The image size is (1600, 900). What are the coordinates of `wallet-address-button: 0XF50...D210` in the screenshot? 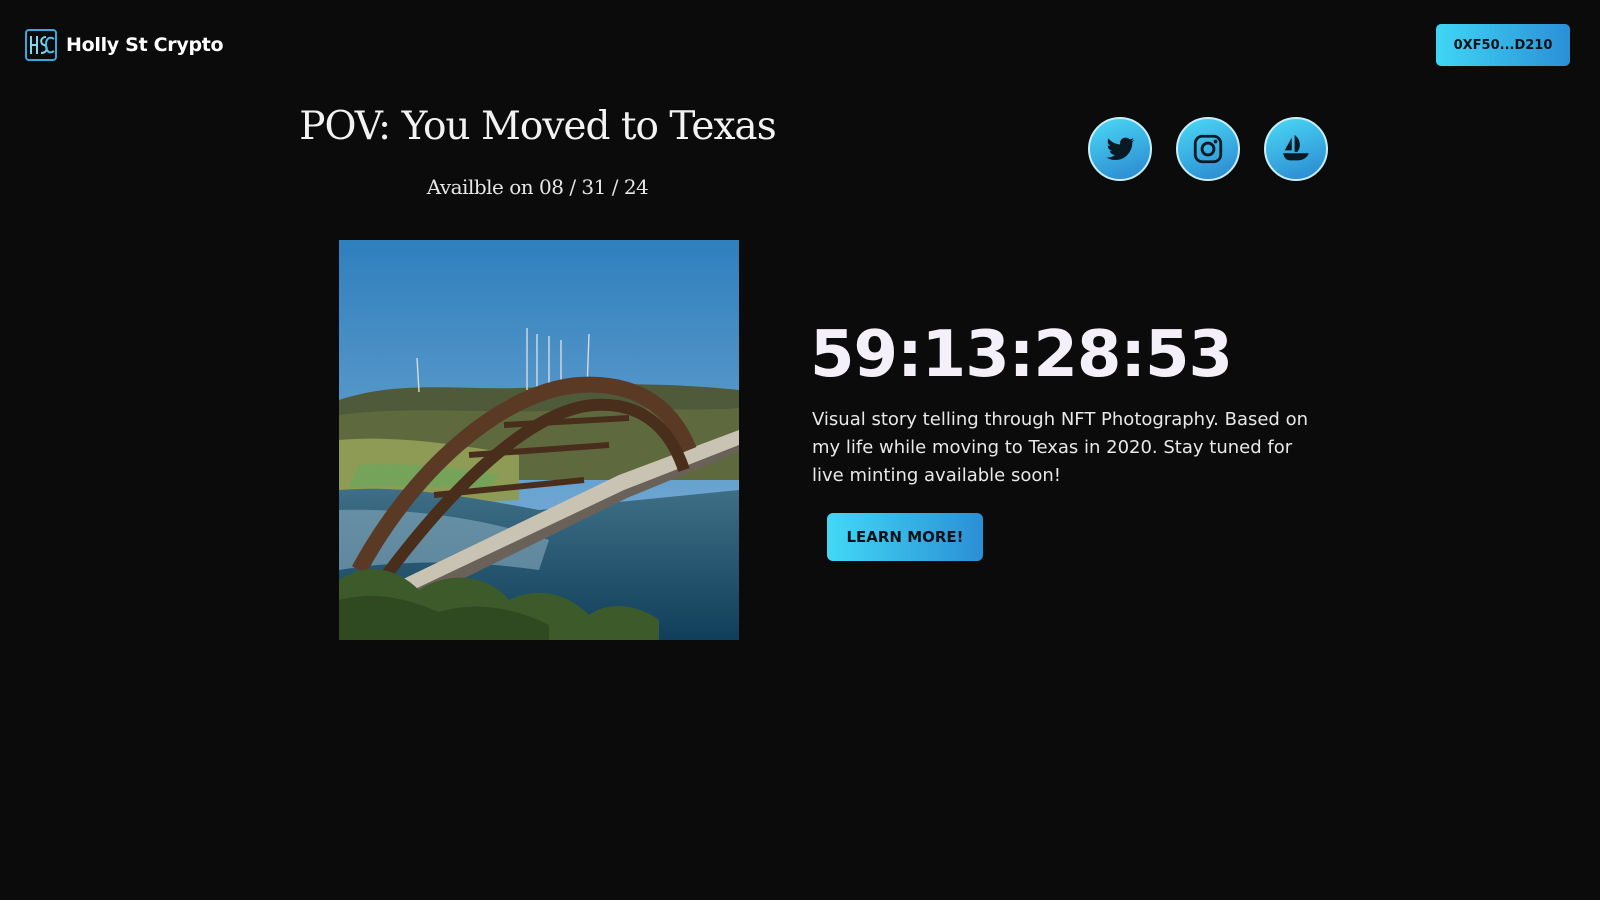 It's located at (1503, 45).